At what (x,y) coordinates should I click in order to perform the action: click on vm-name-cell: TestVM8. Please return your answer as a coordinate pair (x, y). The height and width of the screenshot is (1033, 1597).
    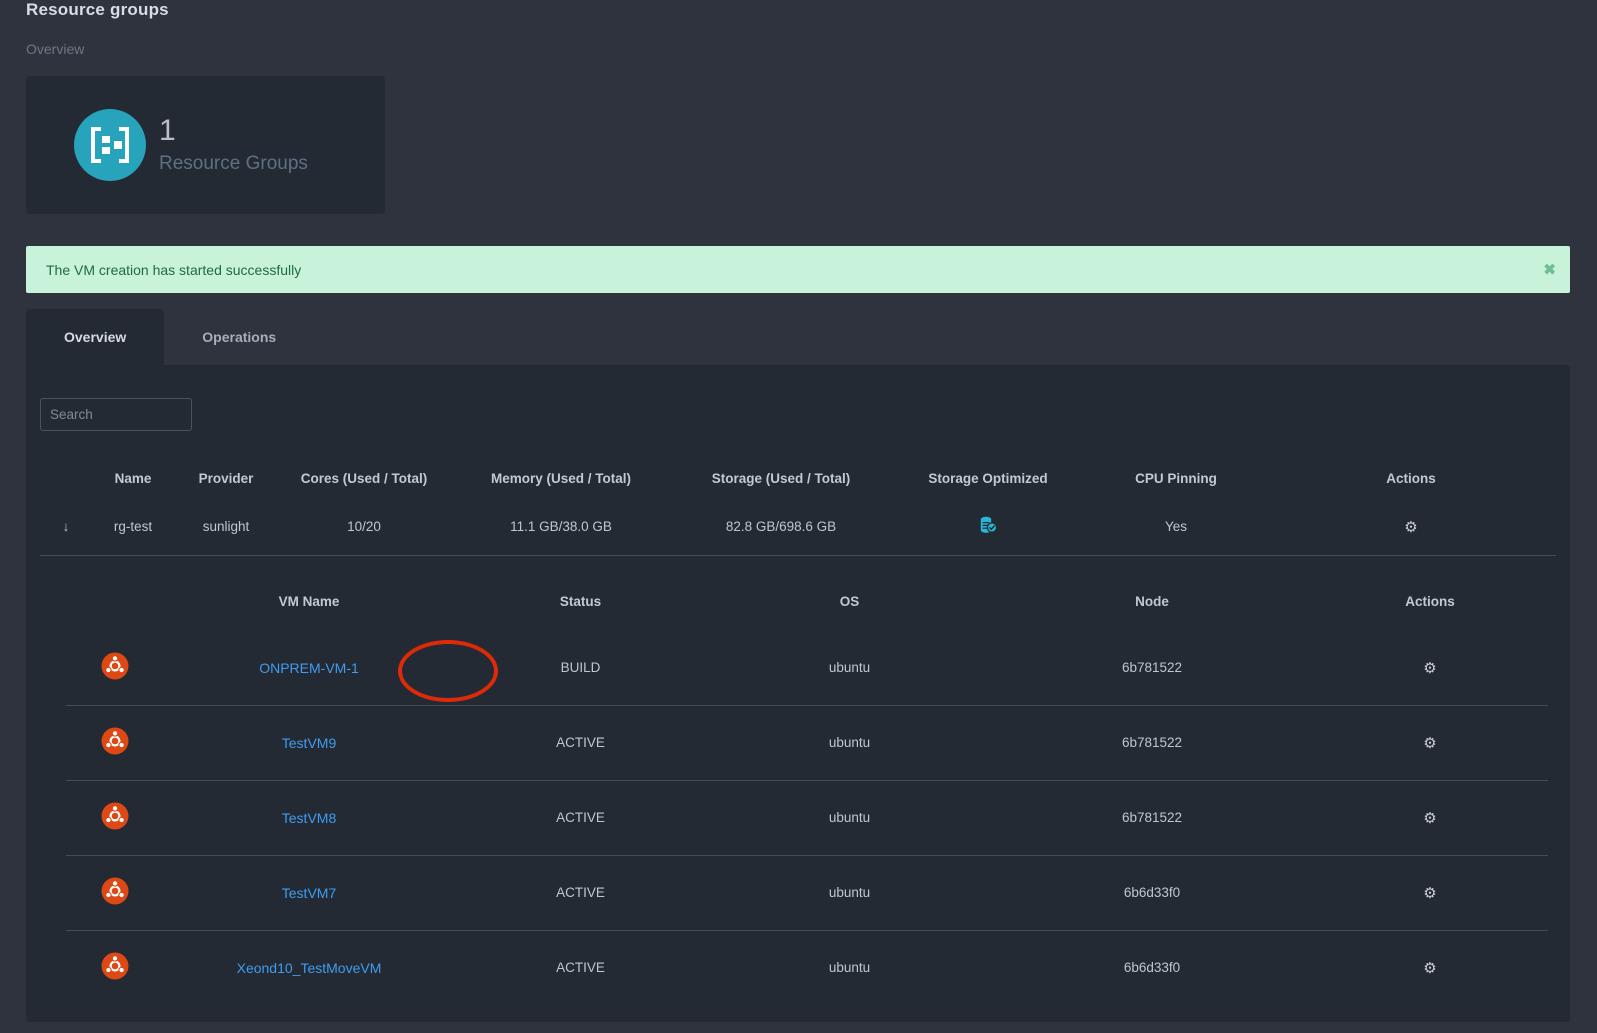
    Looking at the image, I should click on (309, 818).